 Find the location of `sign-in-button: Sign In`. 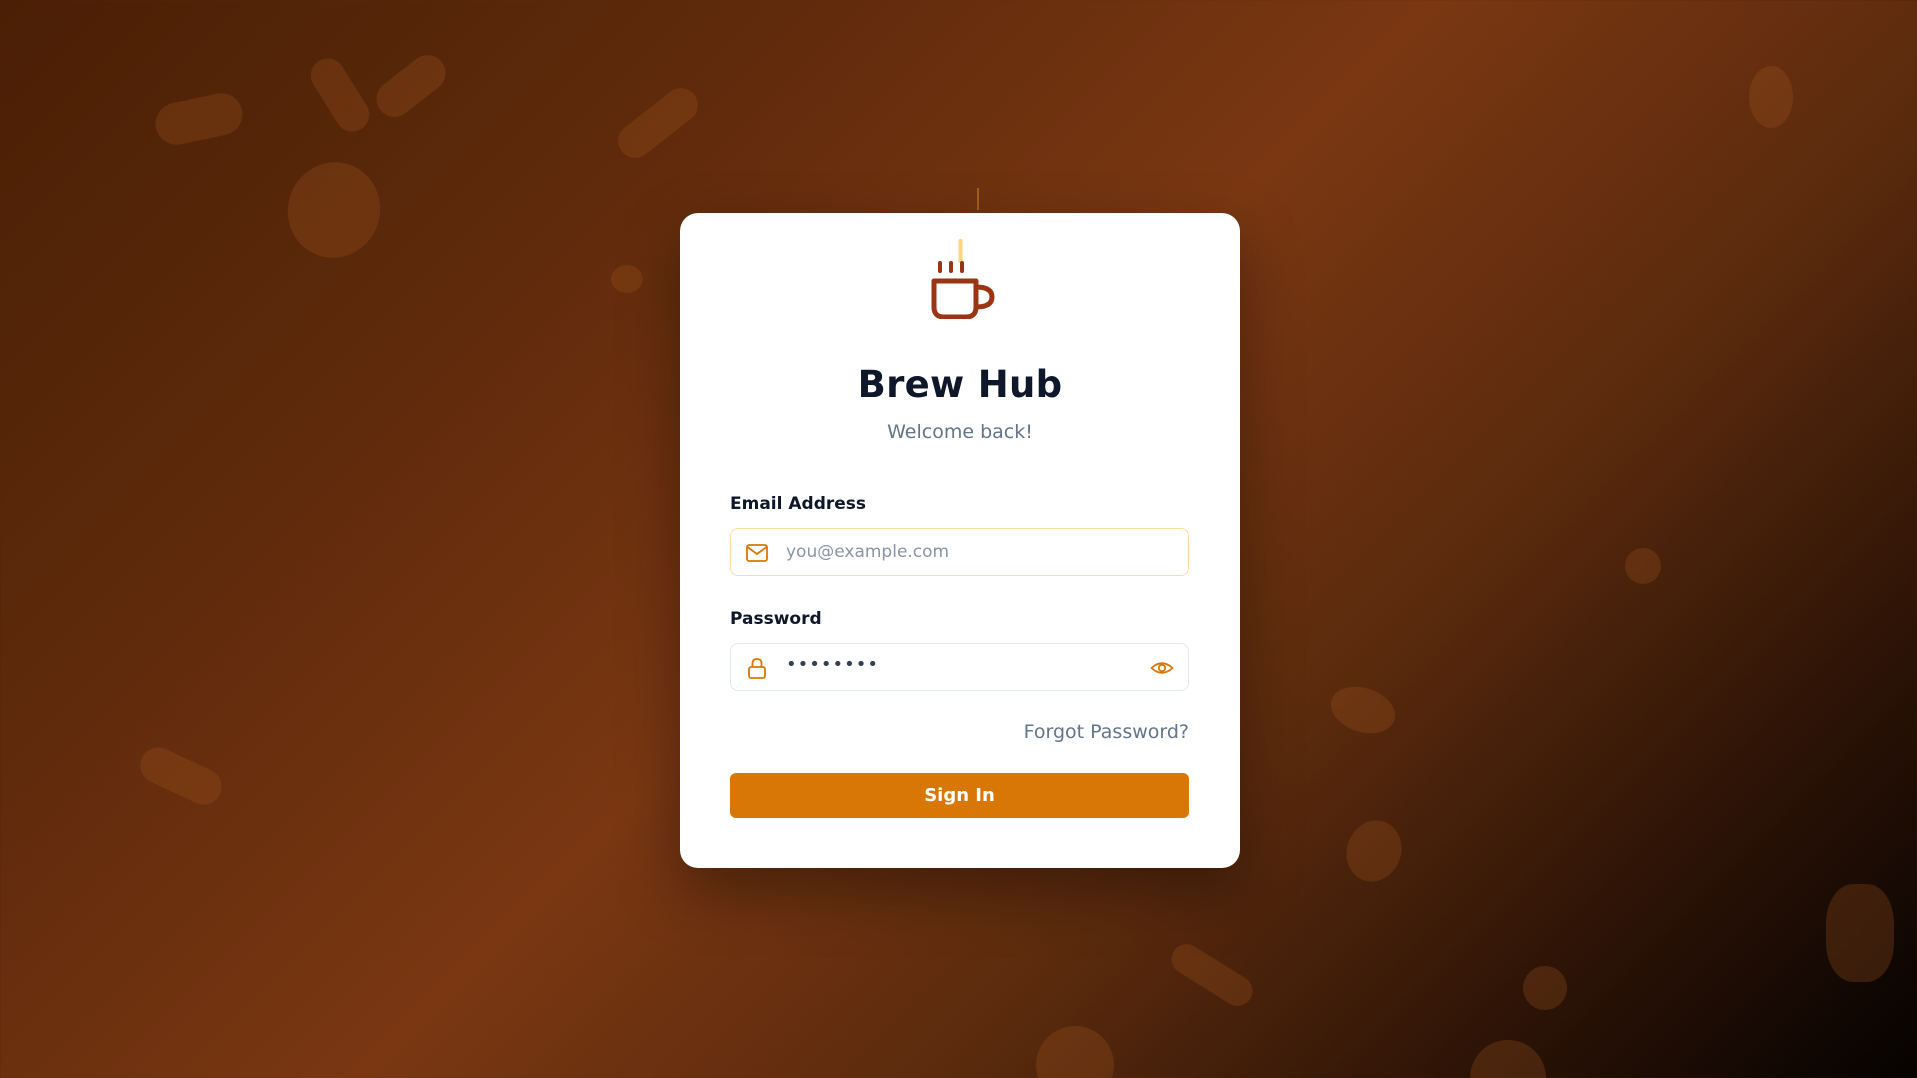

sign-in-button: Sign In is located at coordinates (959, 795).